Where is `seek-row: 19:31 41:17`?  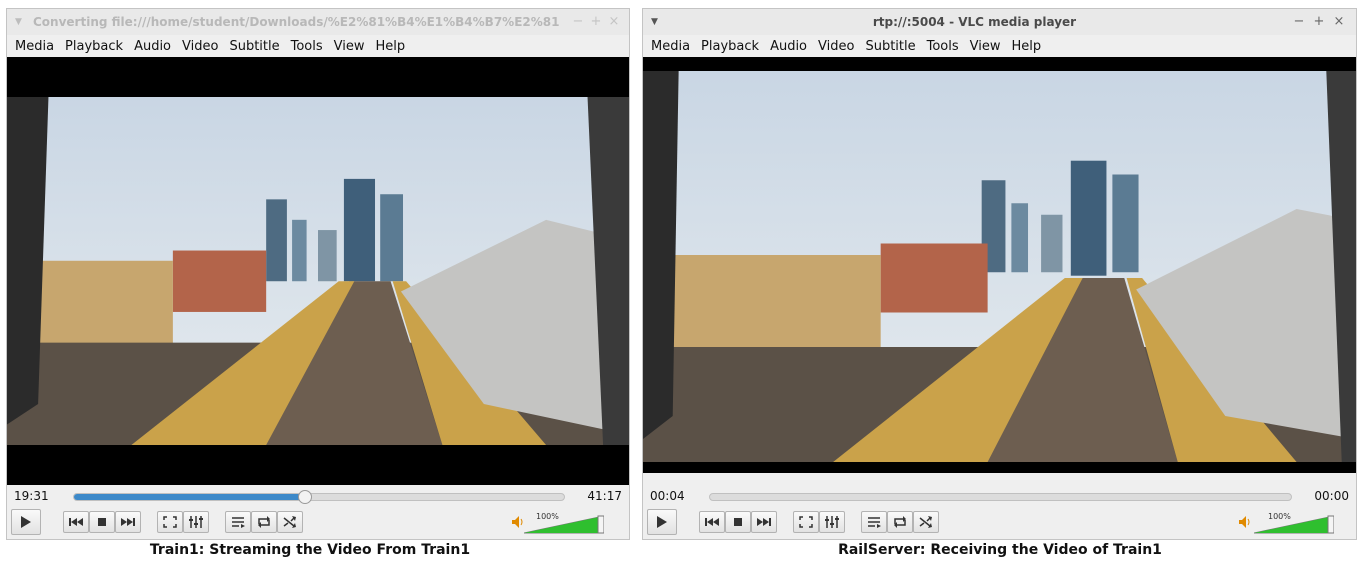 seek-row: 19:31 41:17 is located at coordinates (318, 496).